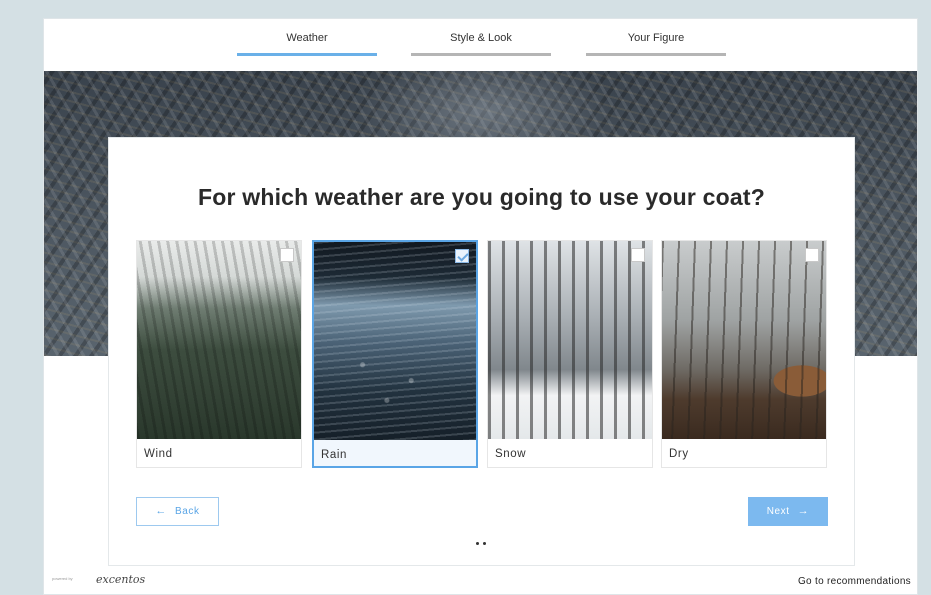  I want to click on option-label: Dry, so click(679, 454).